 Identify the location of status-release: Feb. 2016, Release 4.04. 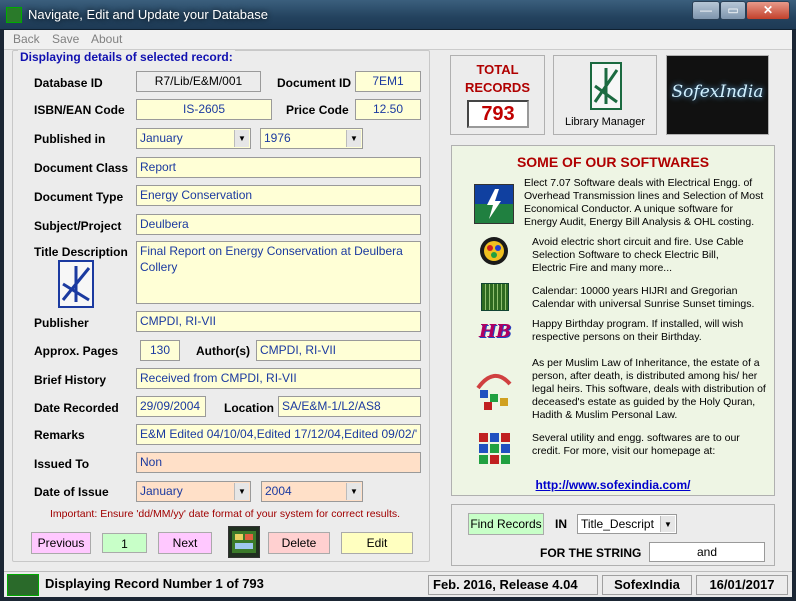
(513, 585).